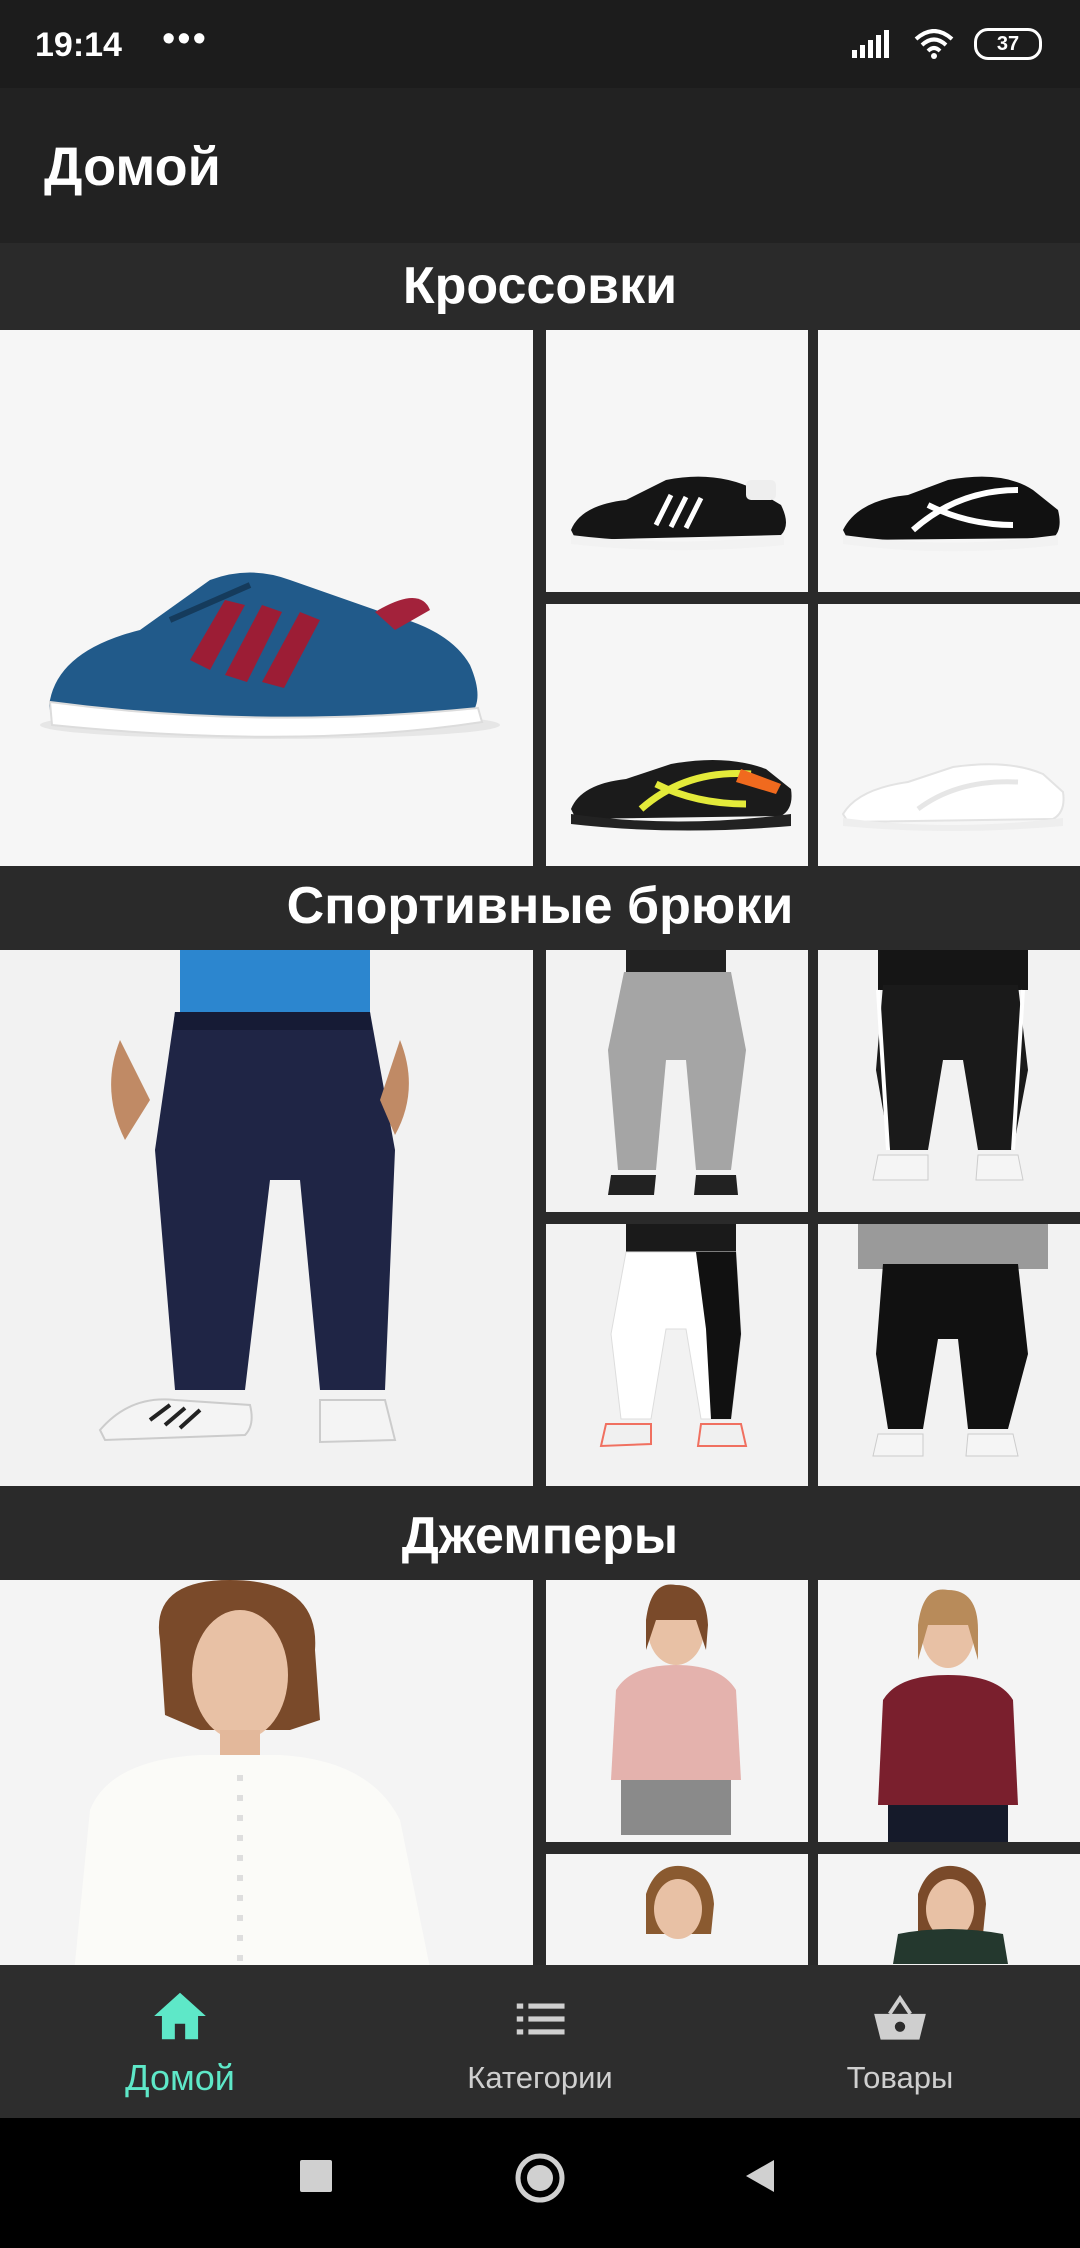 This screenshot has width=1080, height=2248. I want to click on list-icon, so click(540, 2018).